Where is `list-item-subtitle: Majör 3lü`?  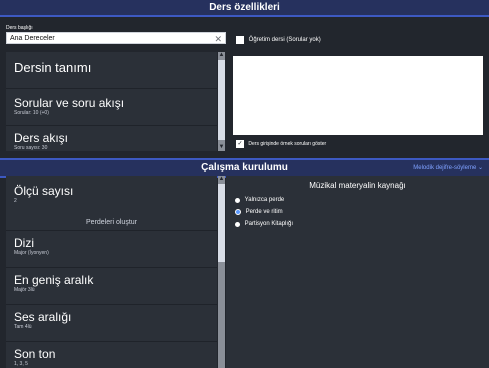
list-item-subtitle: Majör 3lü is located at coordinates (24, 290).